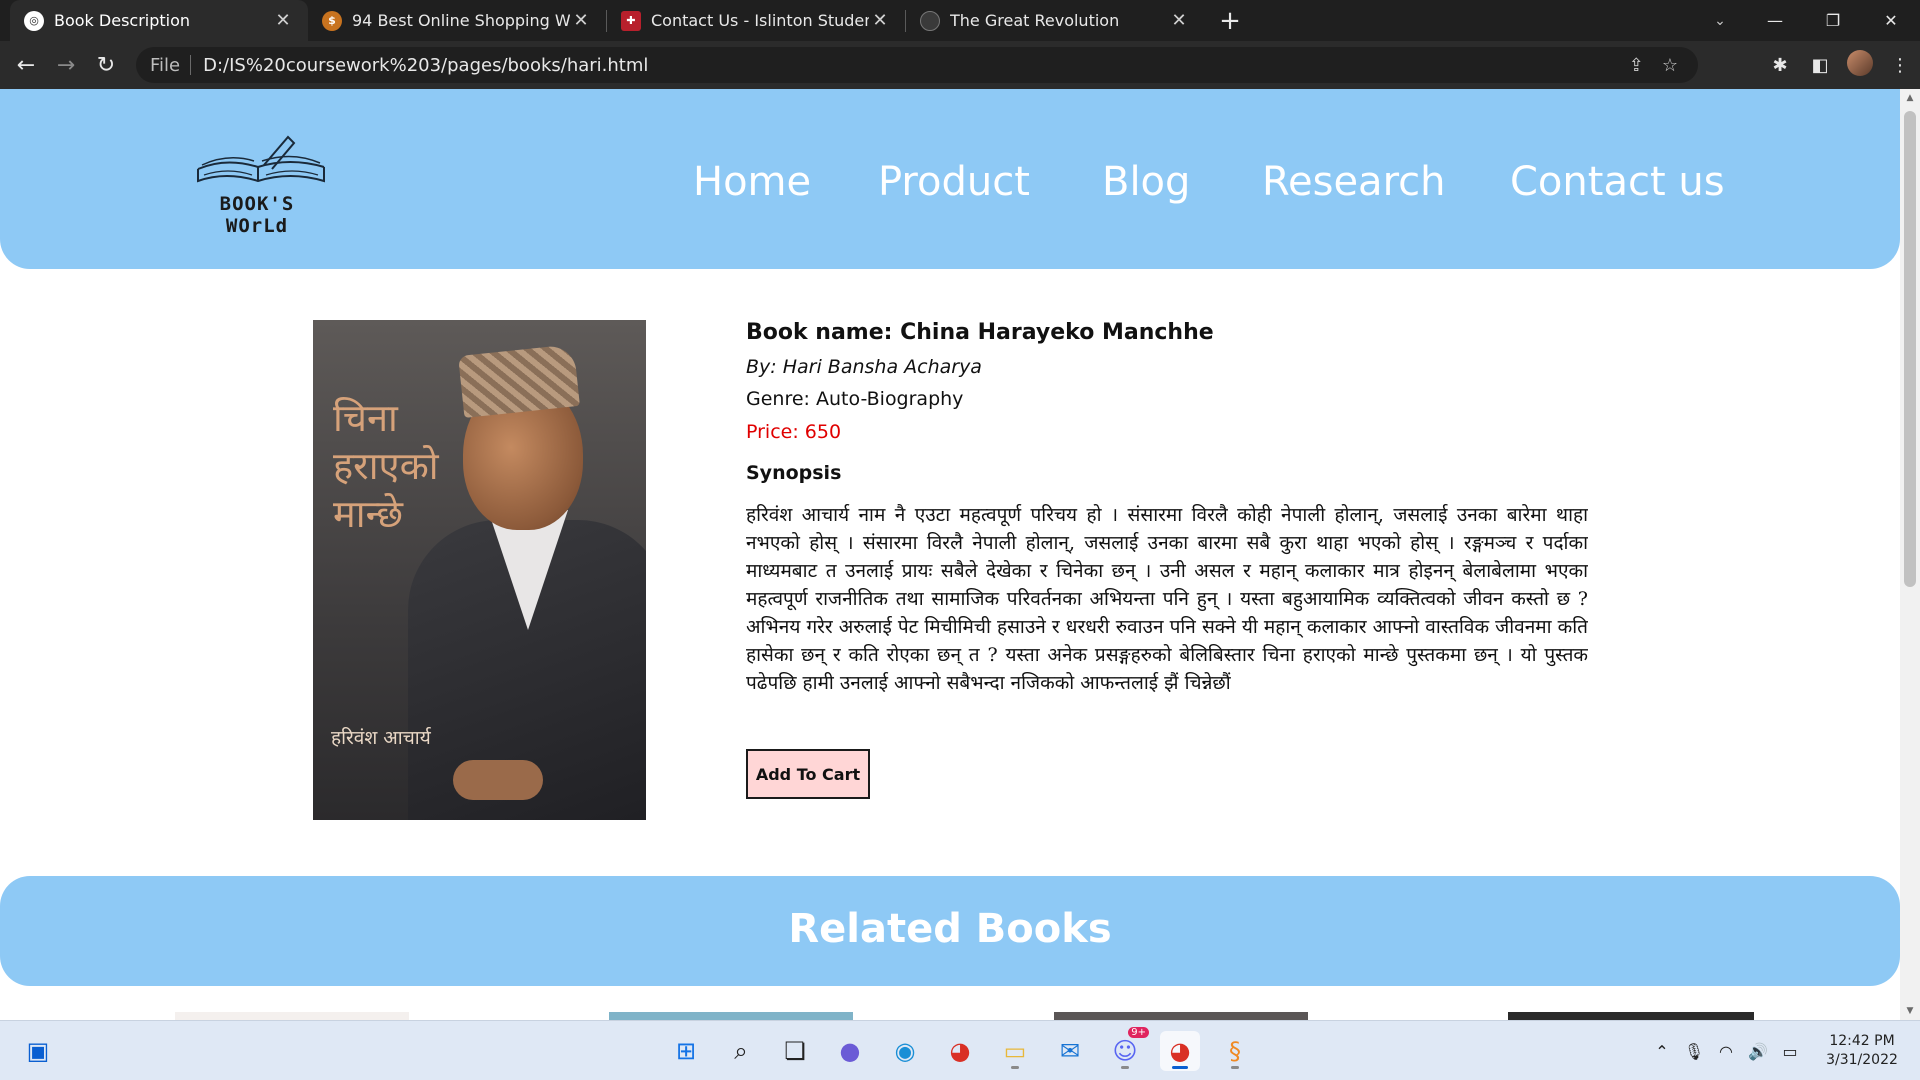 This screenshot has height=1080, width=1920. I want to click on menu-kebab-icon: ⋮, so click(1900, 65).